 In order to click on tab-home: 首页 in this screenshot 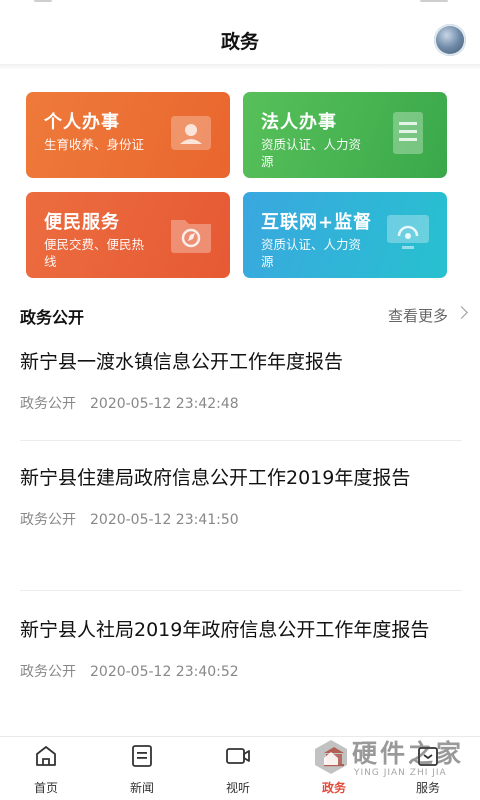, I will do `click(46, 769)`.